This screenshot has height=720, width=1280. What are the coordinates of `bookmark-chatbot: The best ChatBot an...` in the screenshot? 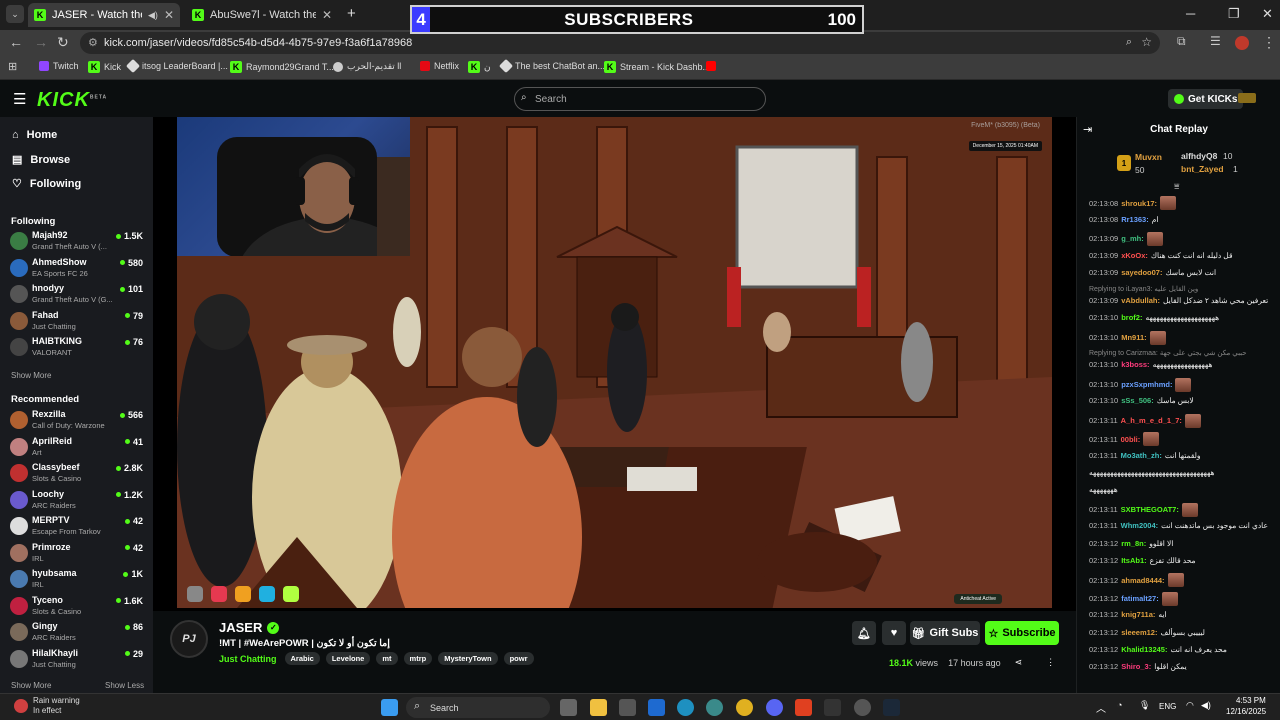 It's located at (551, 66).